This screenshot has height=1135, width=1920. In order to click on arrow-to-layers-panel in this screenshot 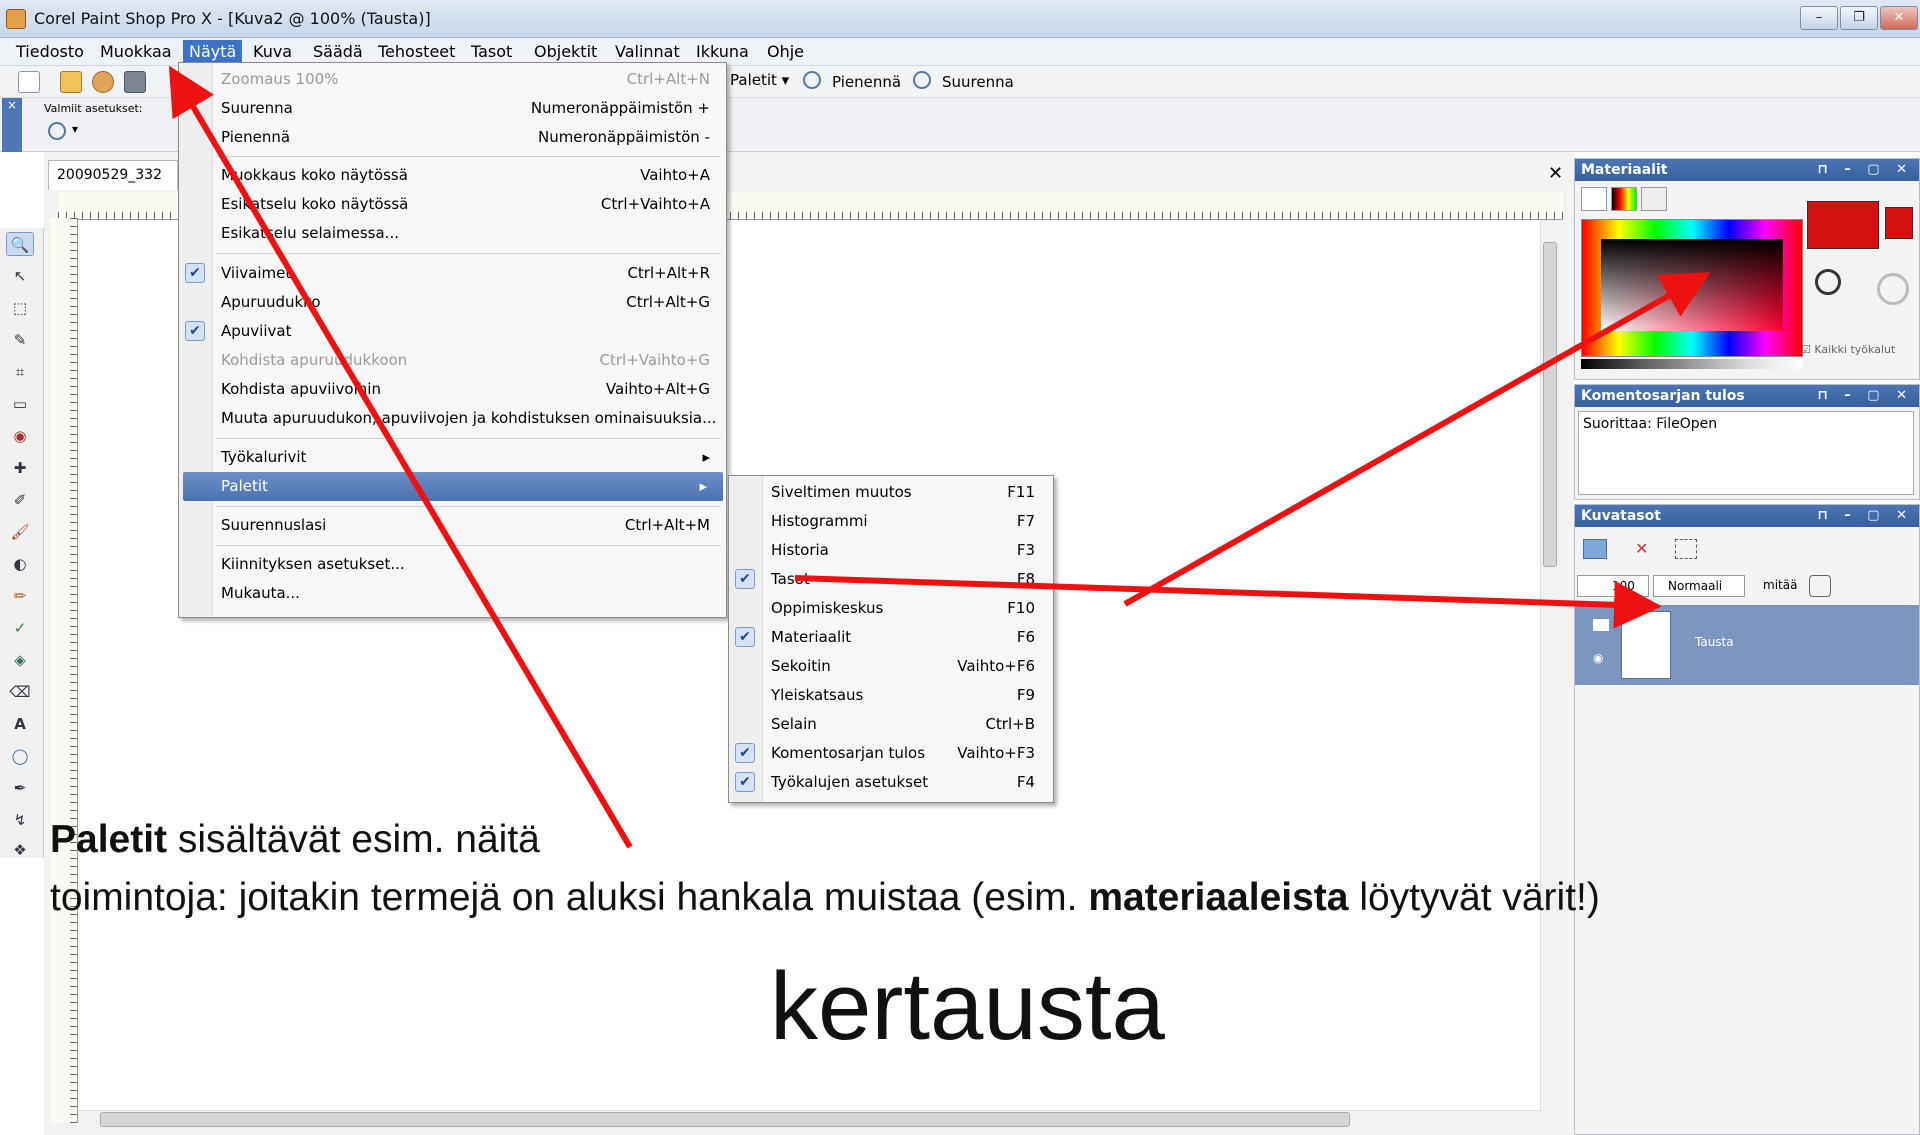, I will do `click(1228, 602)`.